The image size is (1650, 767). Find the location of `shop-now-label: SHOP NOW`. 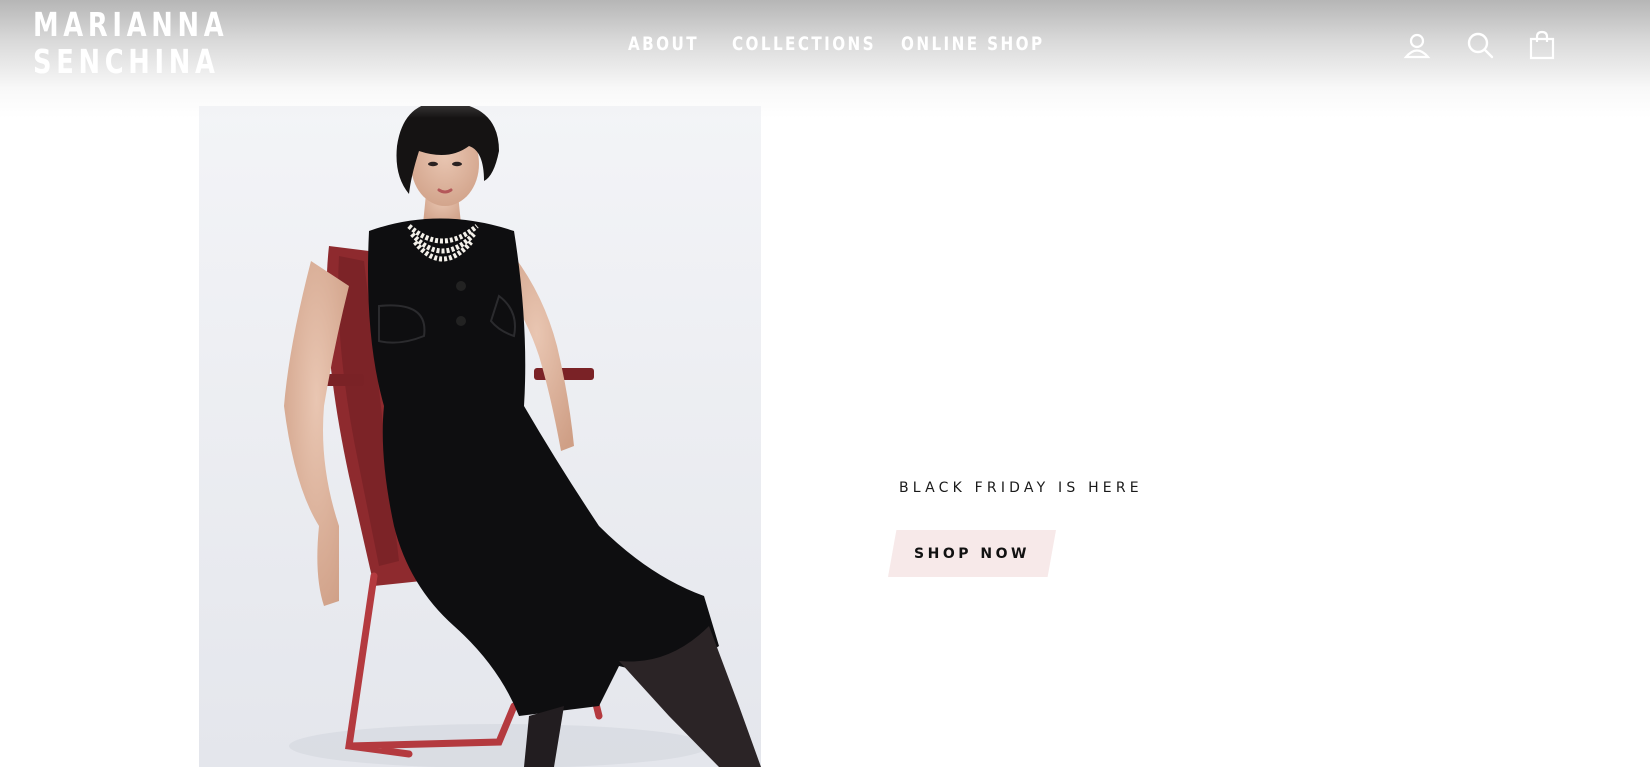

shop-now-label: SHOP NOW is located at coordinates (972, 553).